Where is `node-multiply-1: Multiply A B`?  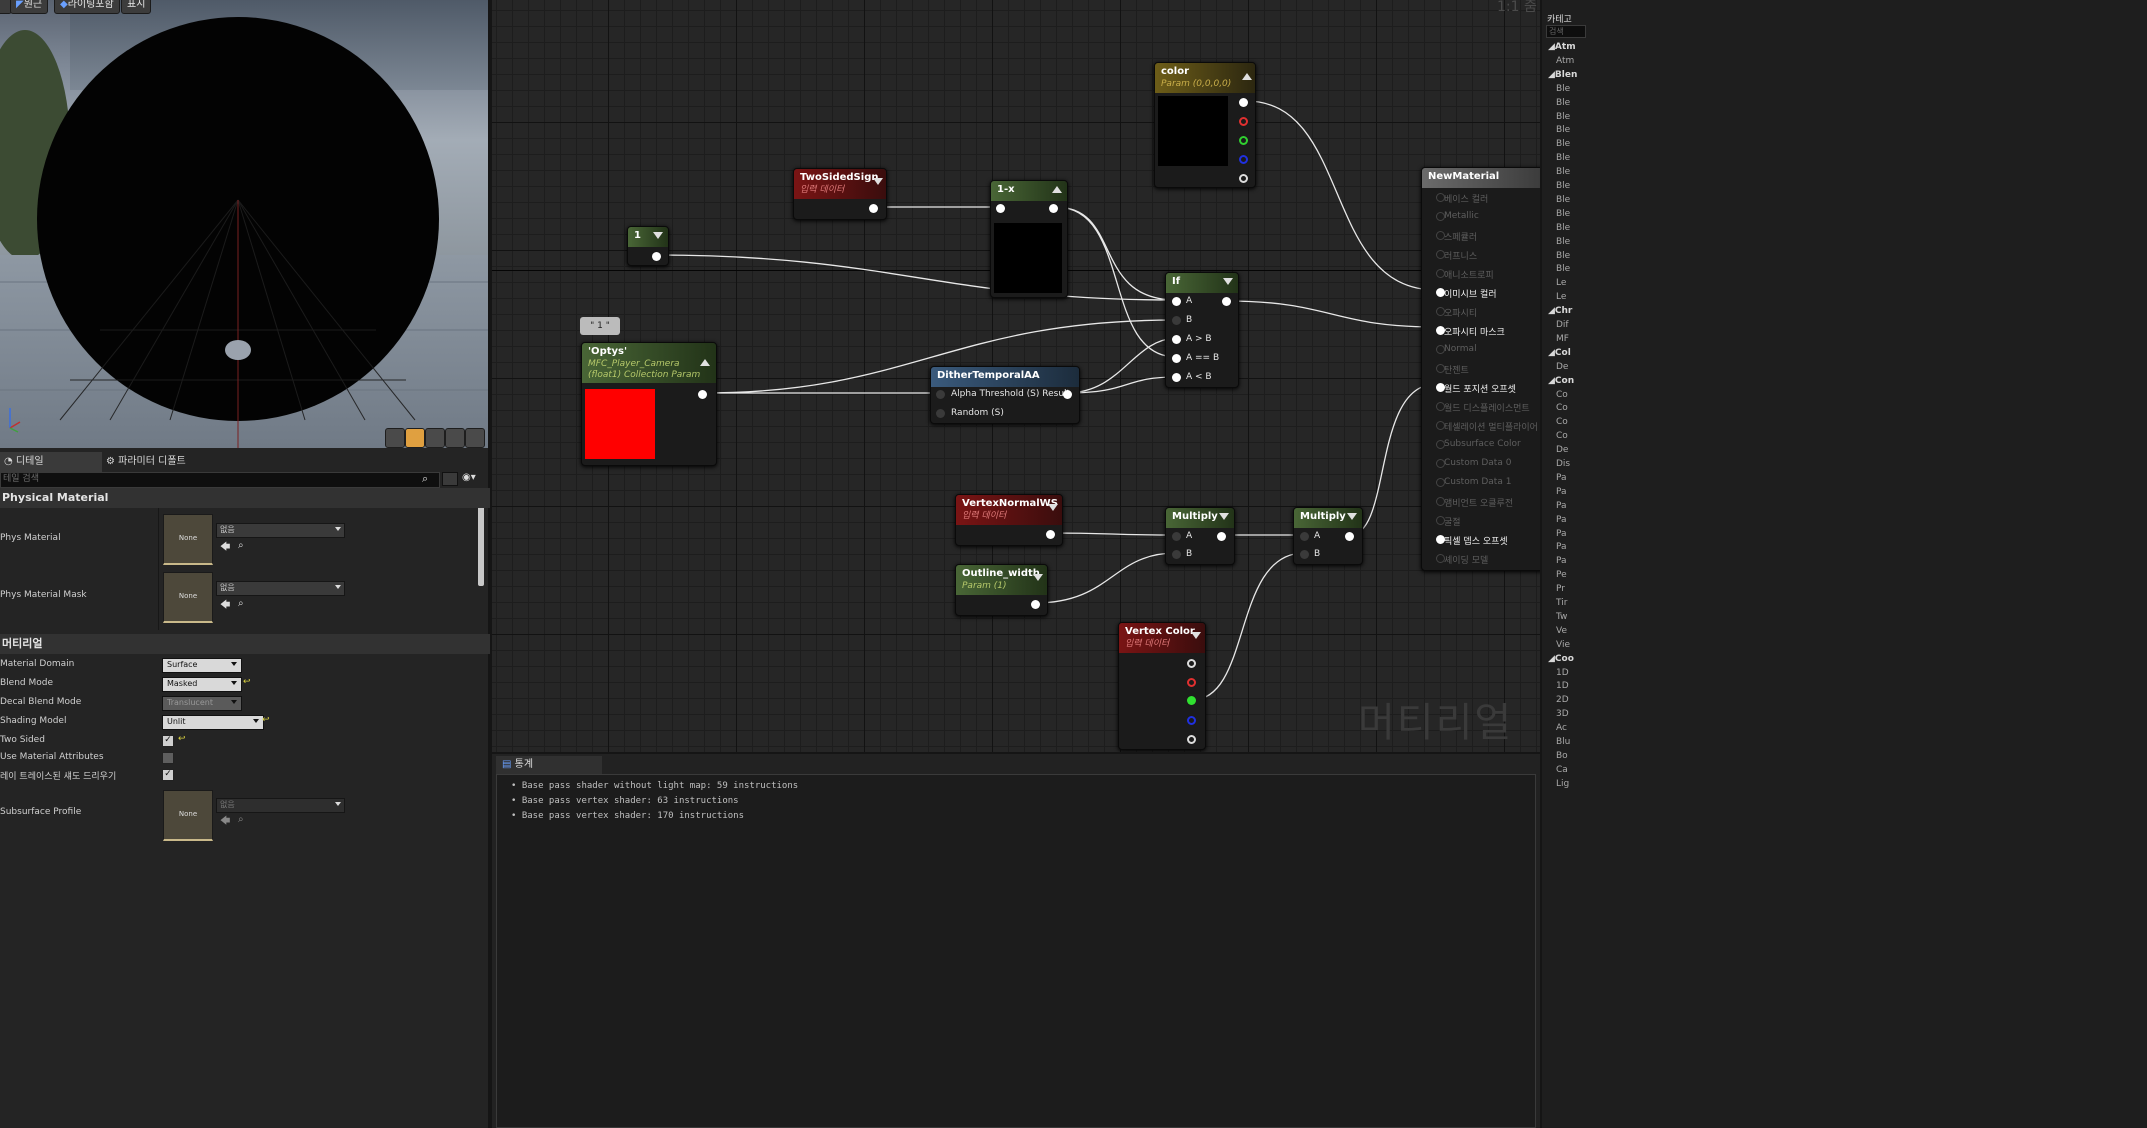
node-multiply-1: Multiply A B is located at coordinates (1200, 536).